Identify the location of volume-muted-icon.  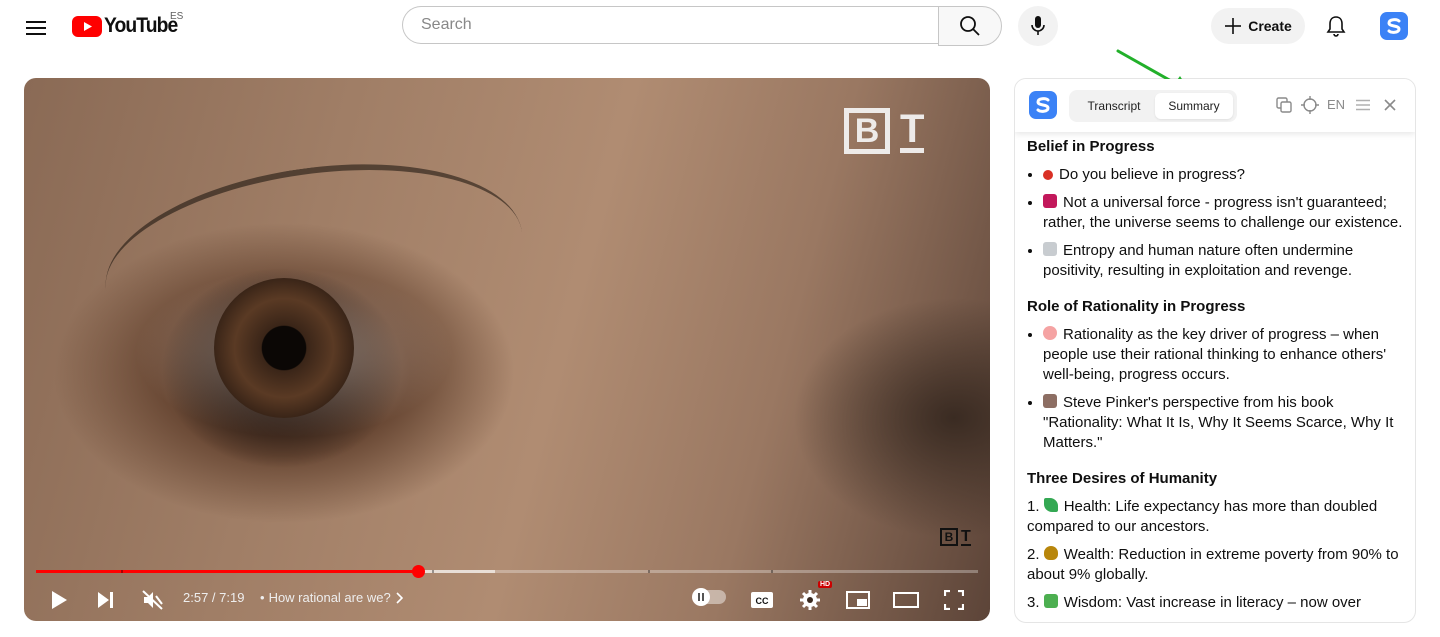
(152, 600).